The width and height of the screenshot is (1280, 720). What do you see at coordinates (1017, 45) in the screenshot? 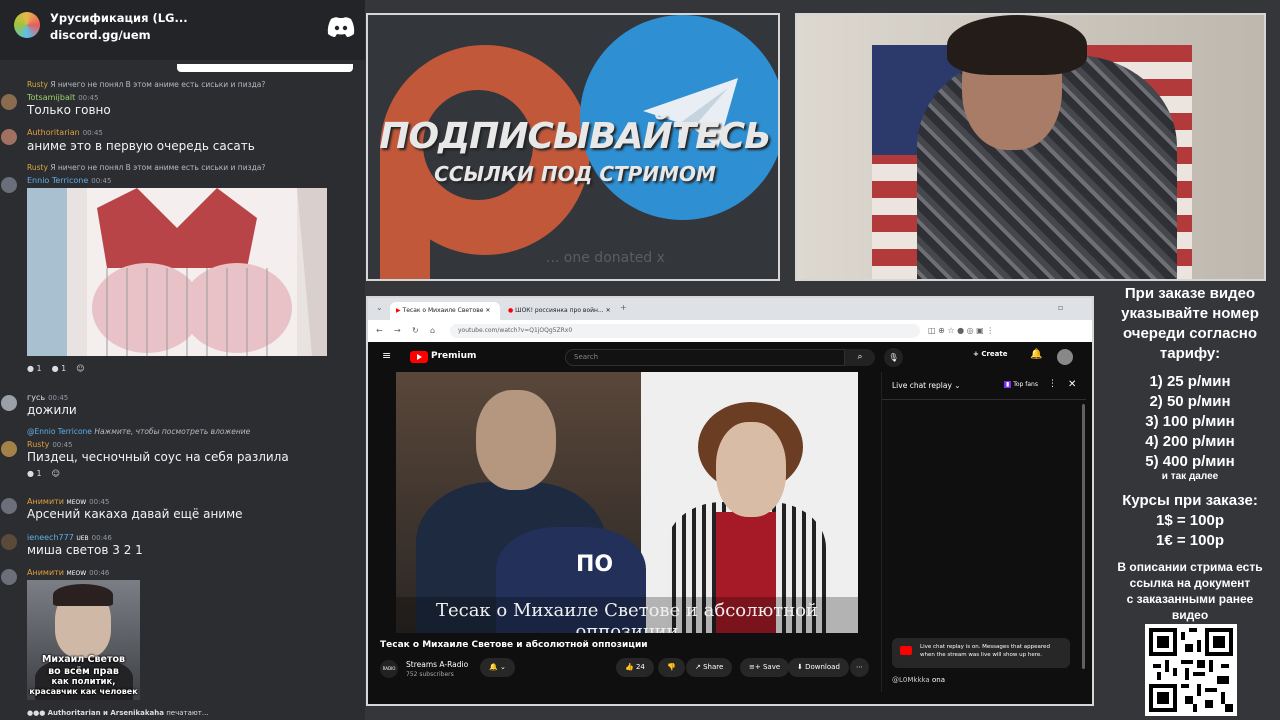
I see `streamer-hair` at bounding box center [1017, 45].